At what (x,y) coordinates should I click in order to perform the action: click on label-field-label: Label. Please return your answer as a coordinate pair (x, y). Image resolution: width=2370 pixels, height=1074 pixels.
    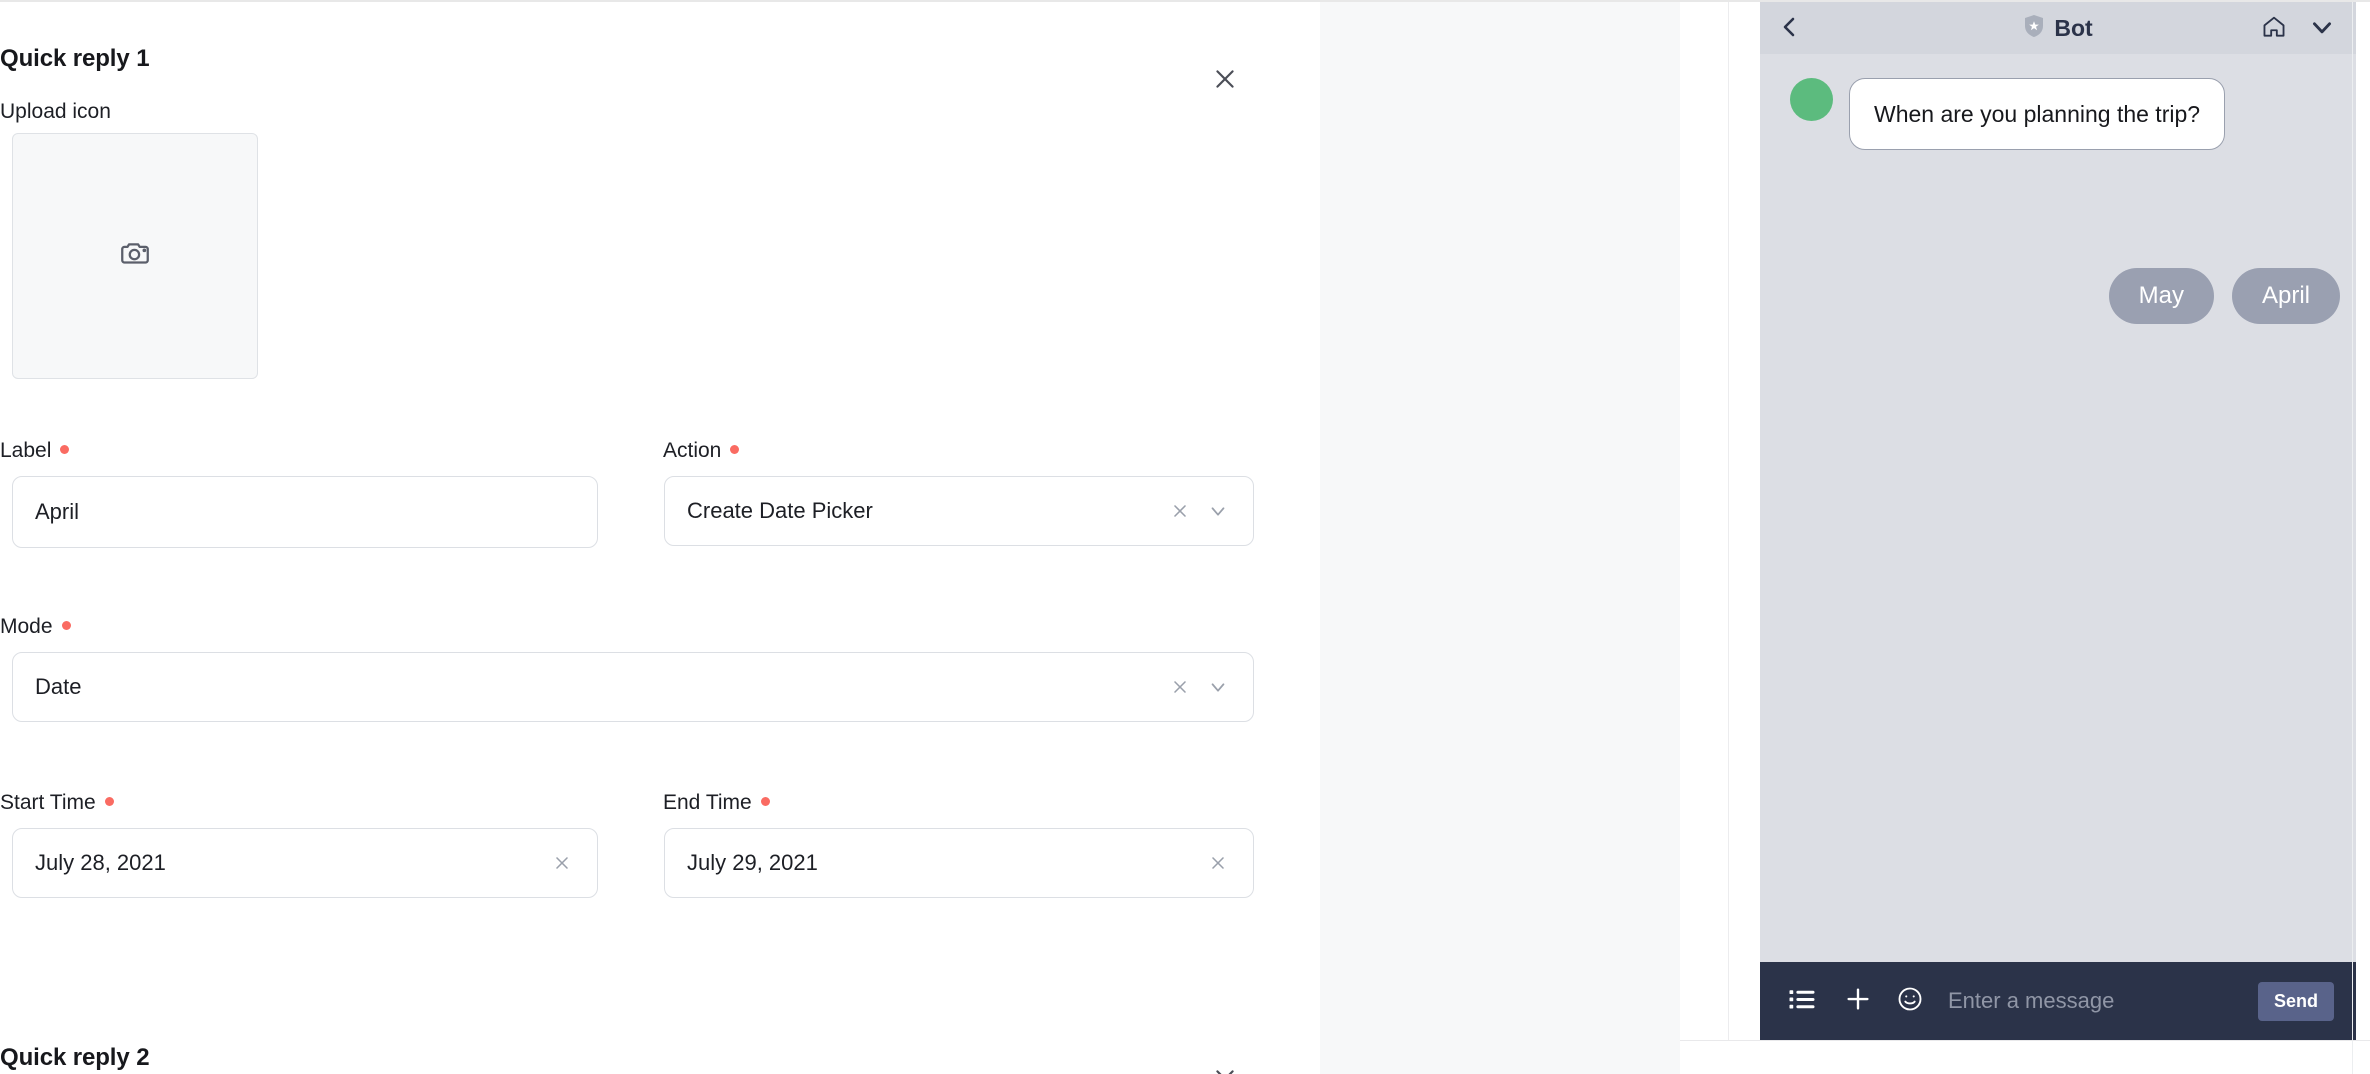
    Looking at the image, I should click on (35, 451).